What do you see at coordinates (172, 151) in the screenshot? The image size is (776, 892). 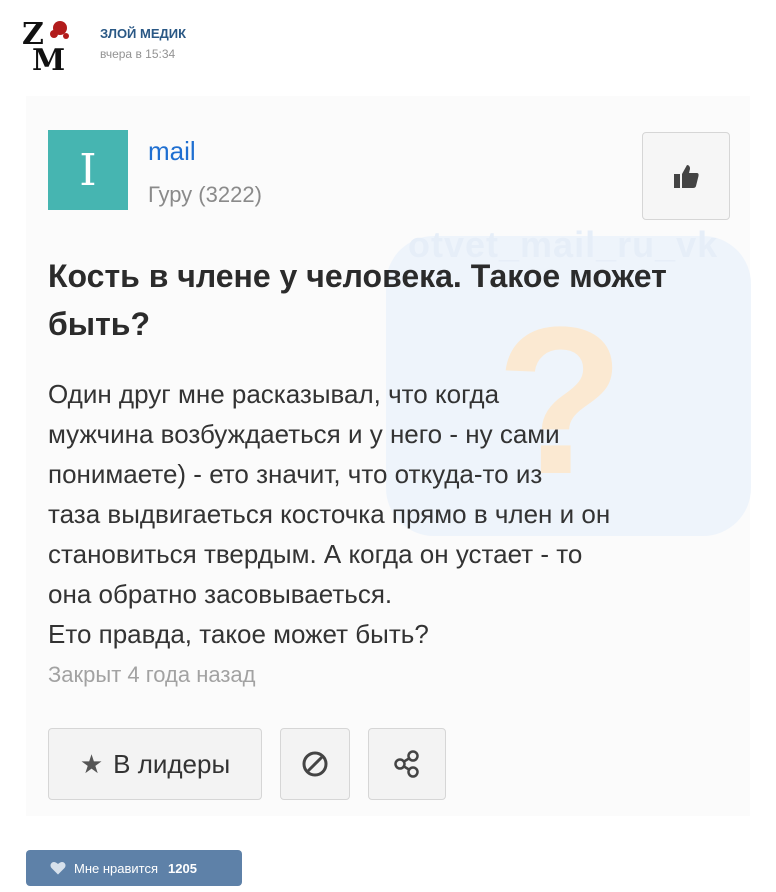 I see `user-name: mail` at bounding box center [172, 151].